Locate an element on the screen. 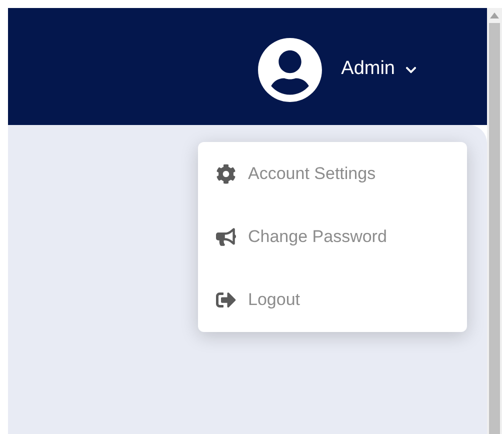 The width and height of the screenshot is (502, 434). avatar-icon is located at coordinates (290, 69).